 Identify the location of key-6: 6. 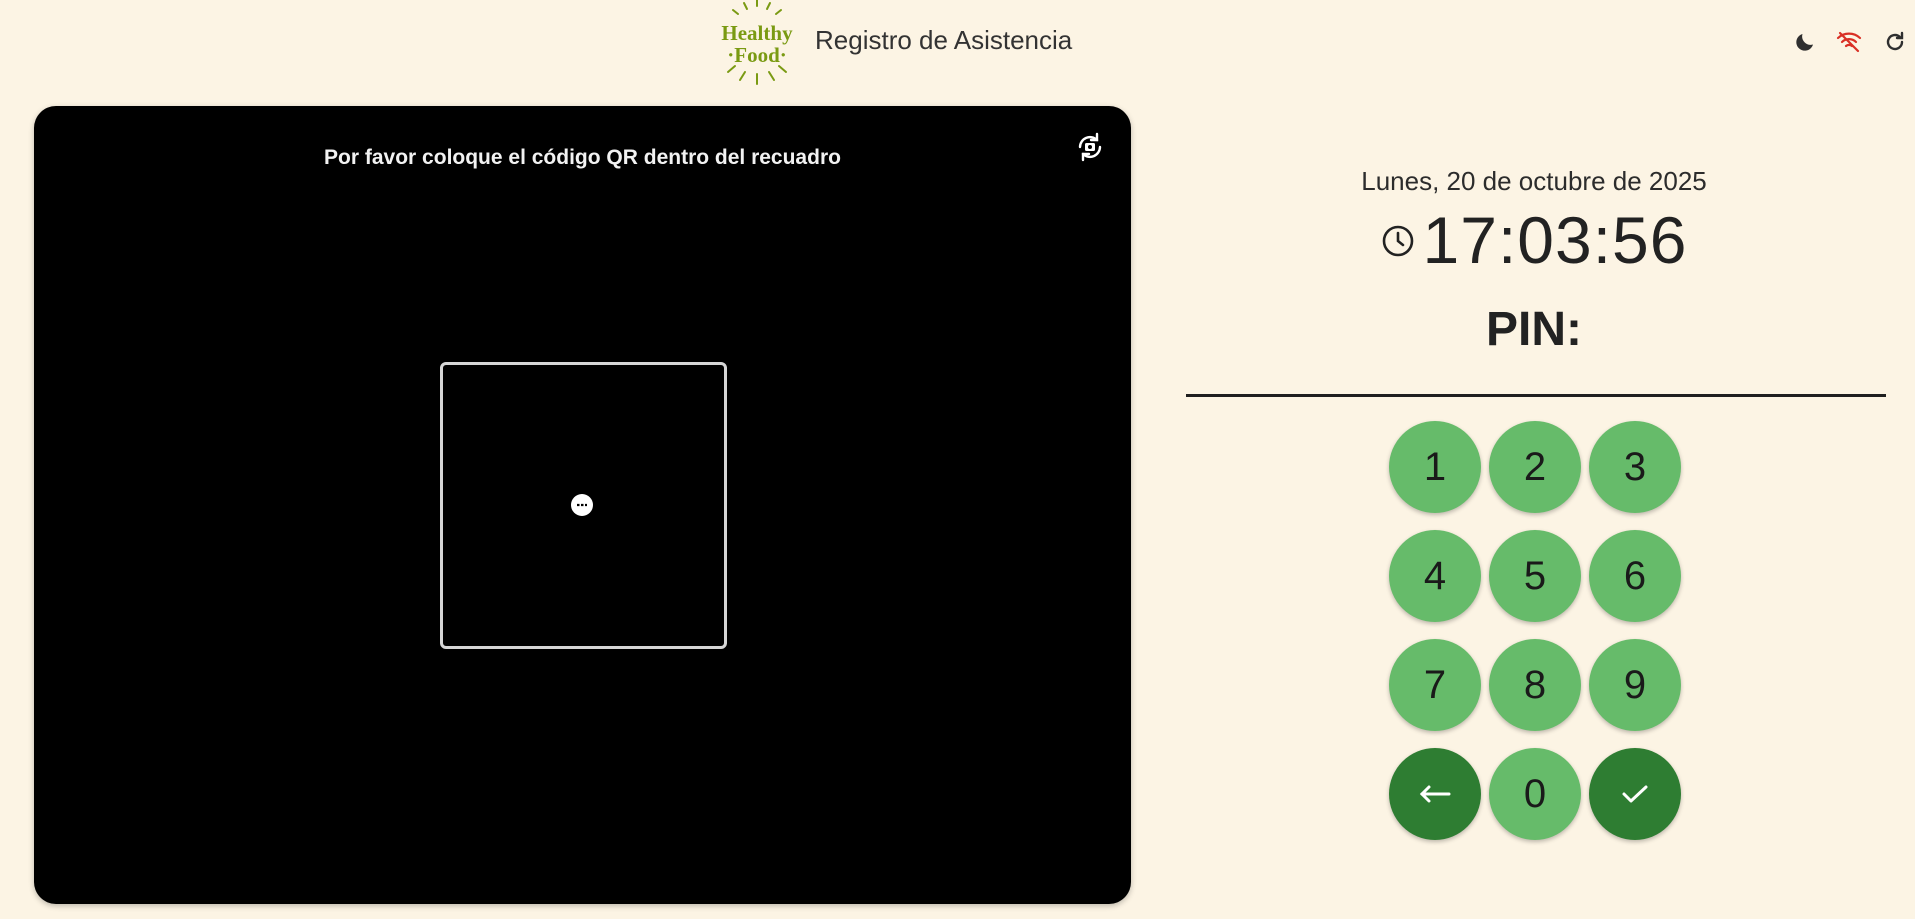
(1635, 576).